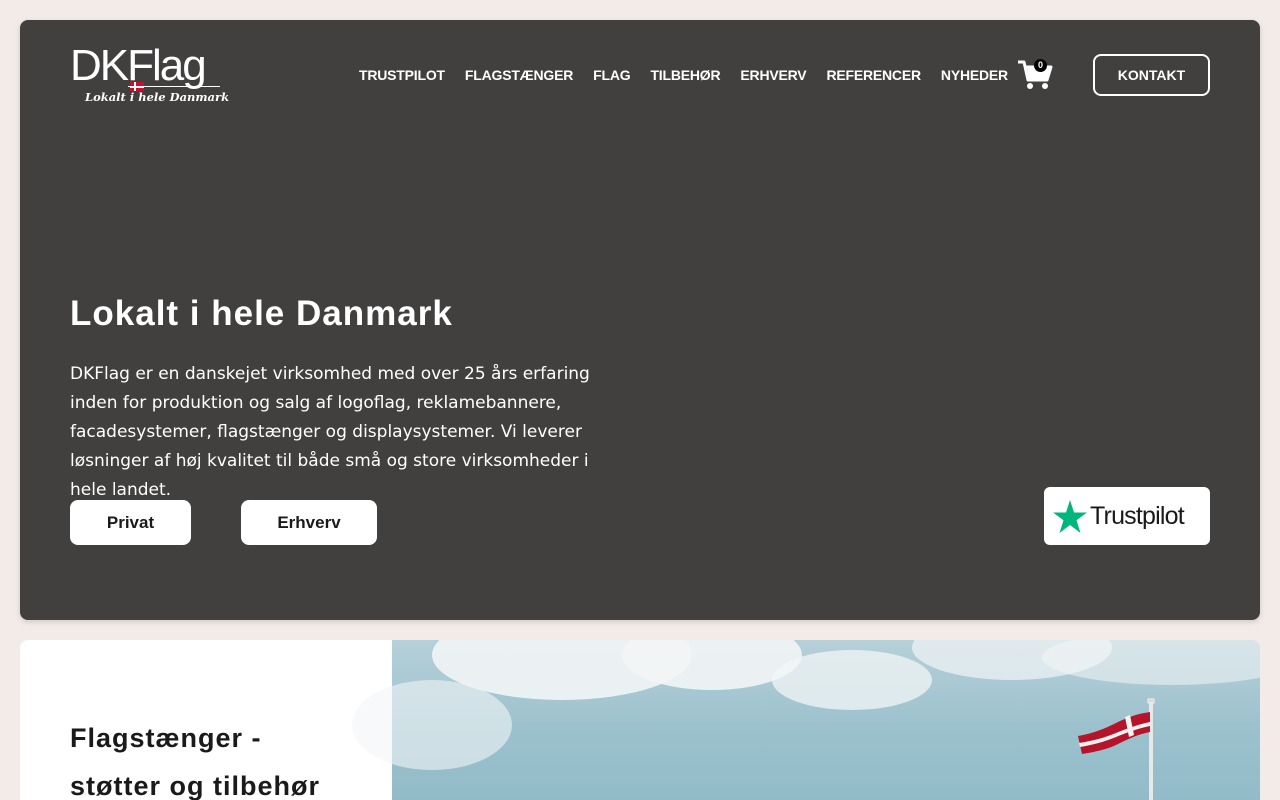  I want to click on trustpilot-label: Trustpilot, so click(1137, 515).